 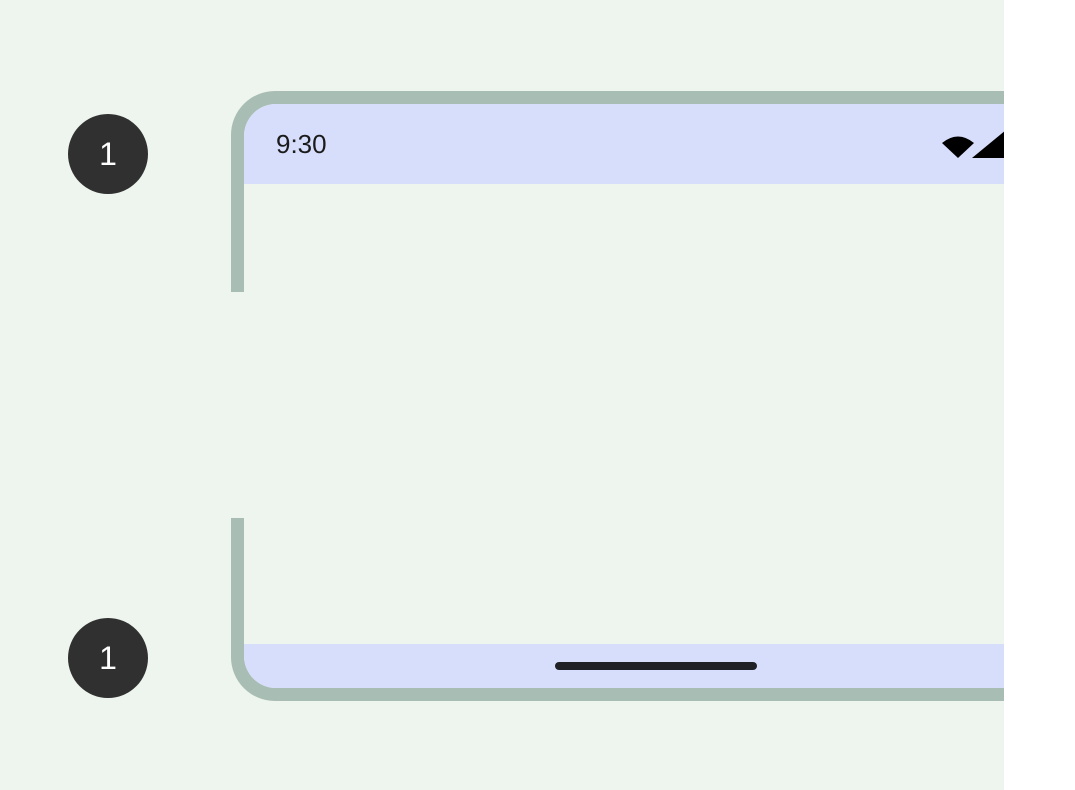 I want to click on callout-badge-status-bar: 1, so click(x=108, y=154).